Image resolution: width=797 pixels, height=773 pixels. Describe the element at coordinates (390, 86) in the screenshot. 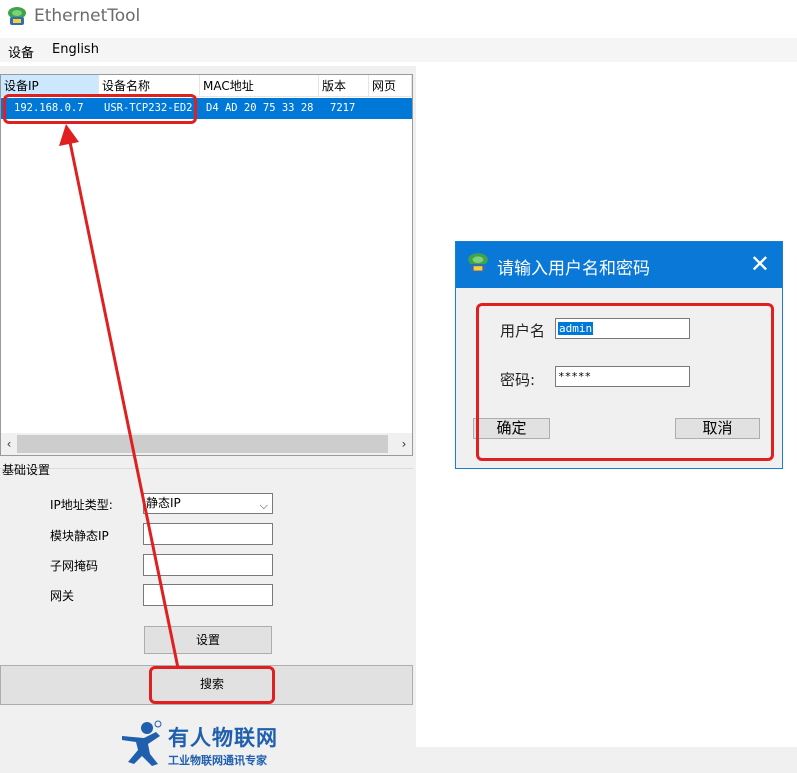

I see `column-header-web: 网页` at that location.